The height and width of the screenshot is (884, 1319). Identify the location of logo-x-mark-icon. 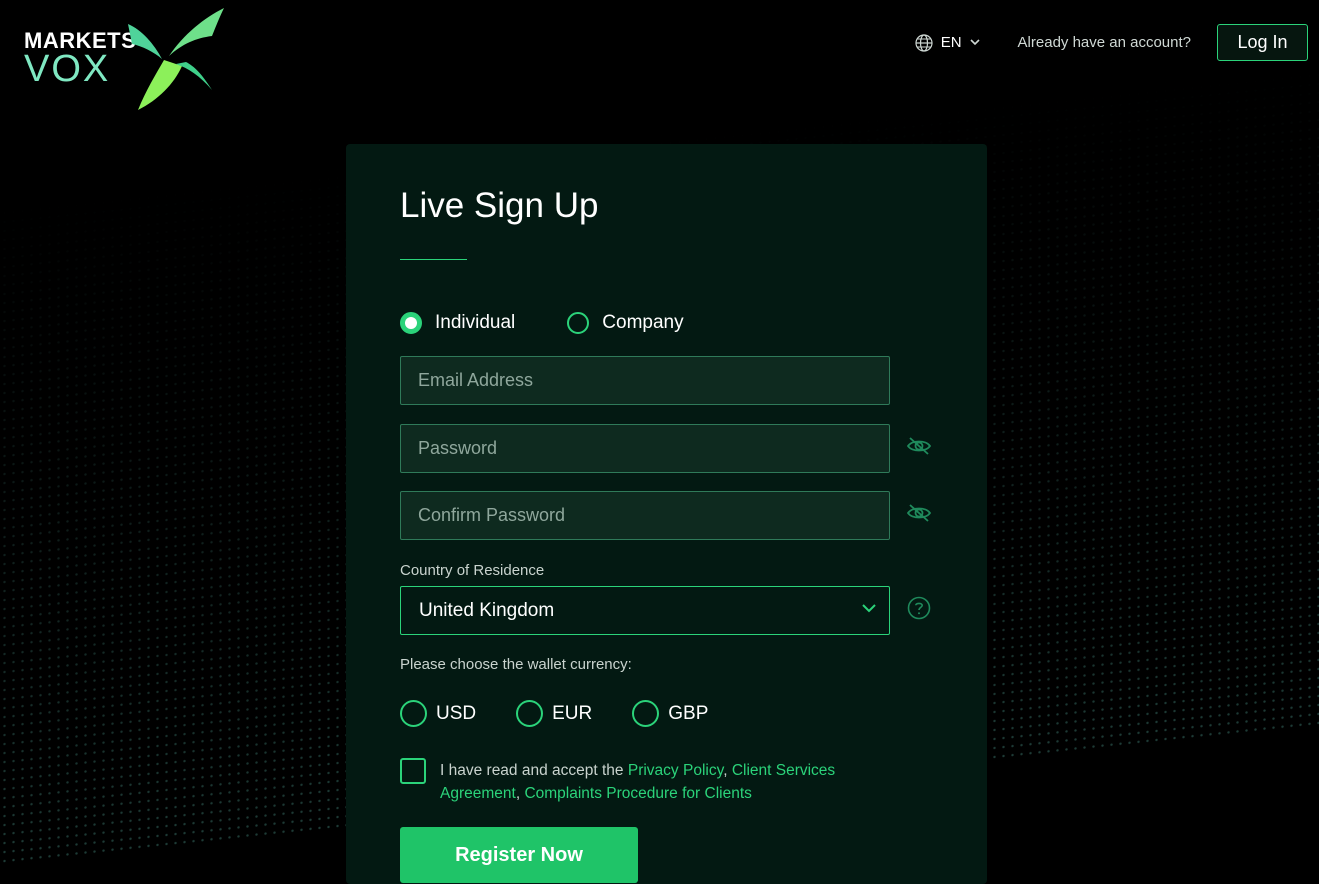
(176, 59).